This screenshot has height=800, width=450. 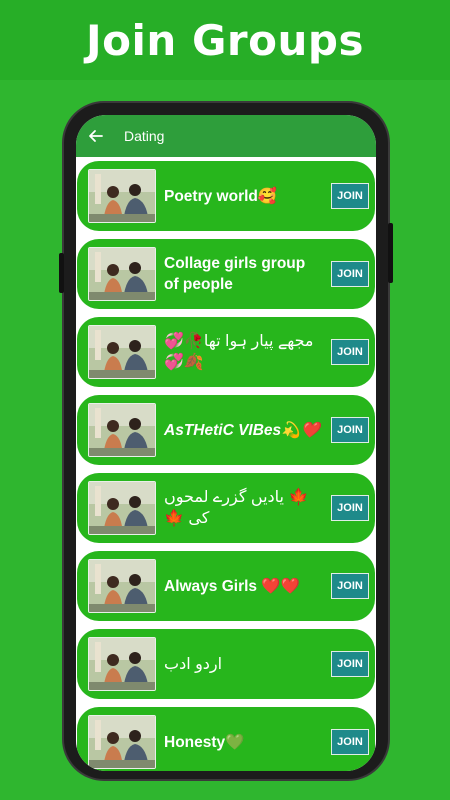 What do you see at coordinates (226, 136) in the screenshot?
I see `app-bar: Dating` at bounding box center [226, 136].